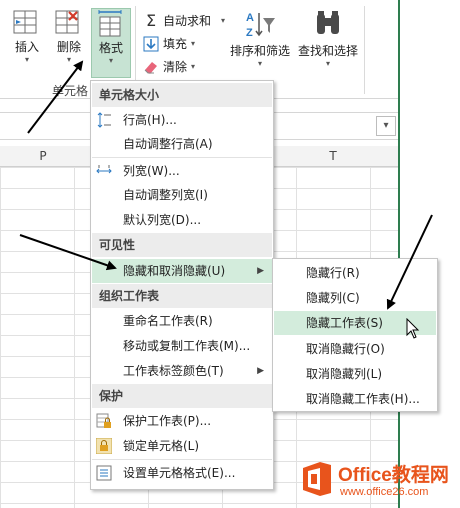 The height and width of the screenshot is (508, 460). Describe the element at coordinates (317, 479) in the screenshot. I see `office-logo-icon` at that location.